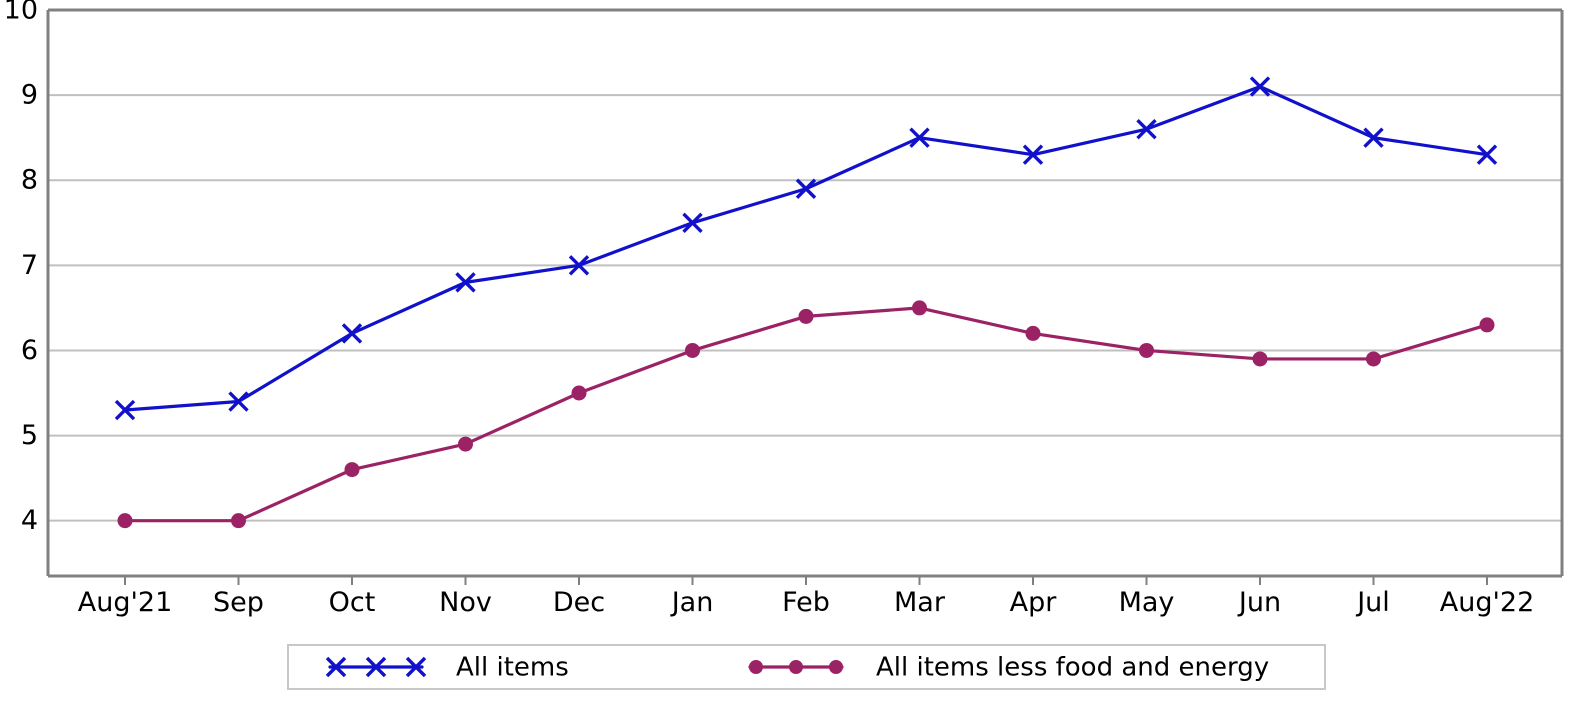 The image size is (1581, 724). What do you see at coordinates (920, 602) in the screenshot?
I see `x-tick-label: Mar` at bounding box center [920, 602].